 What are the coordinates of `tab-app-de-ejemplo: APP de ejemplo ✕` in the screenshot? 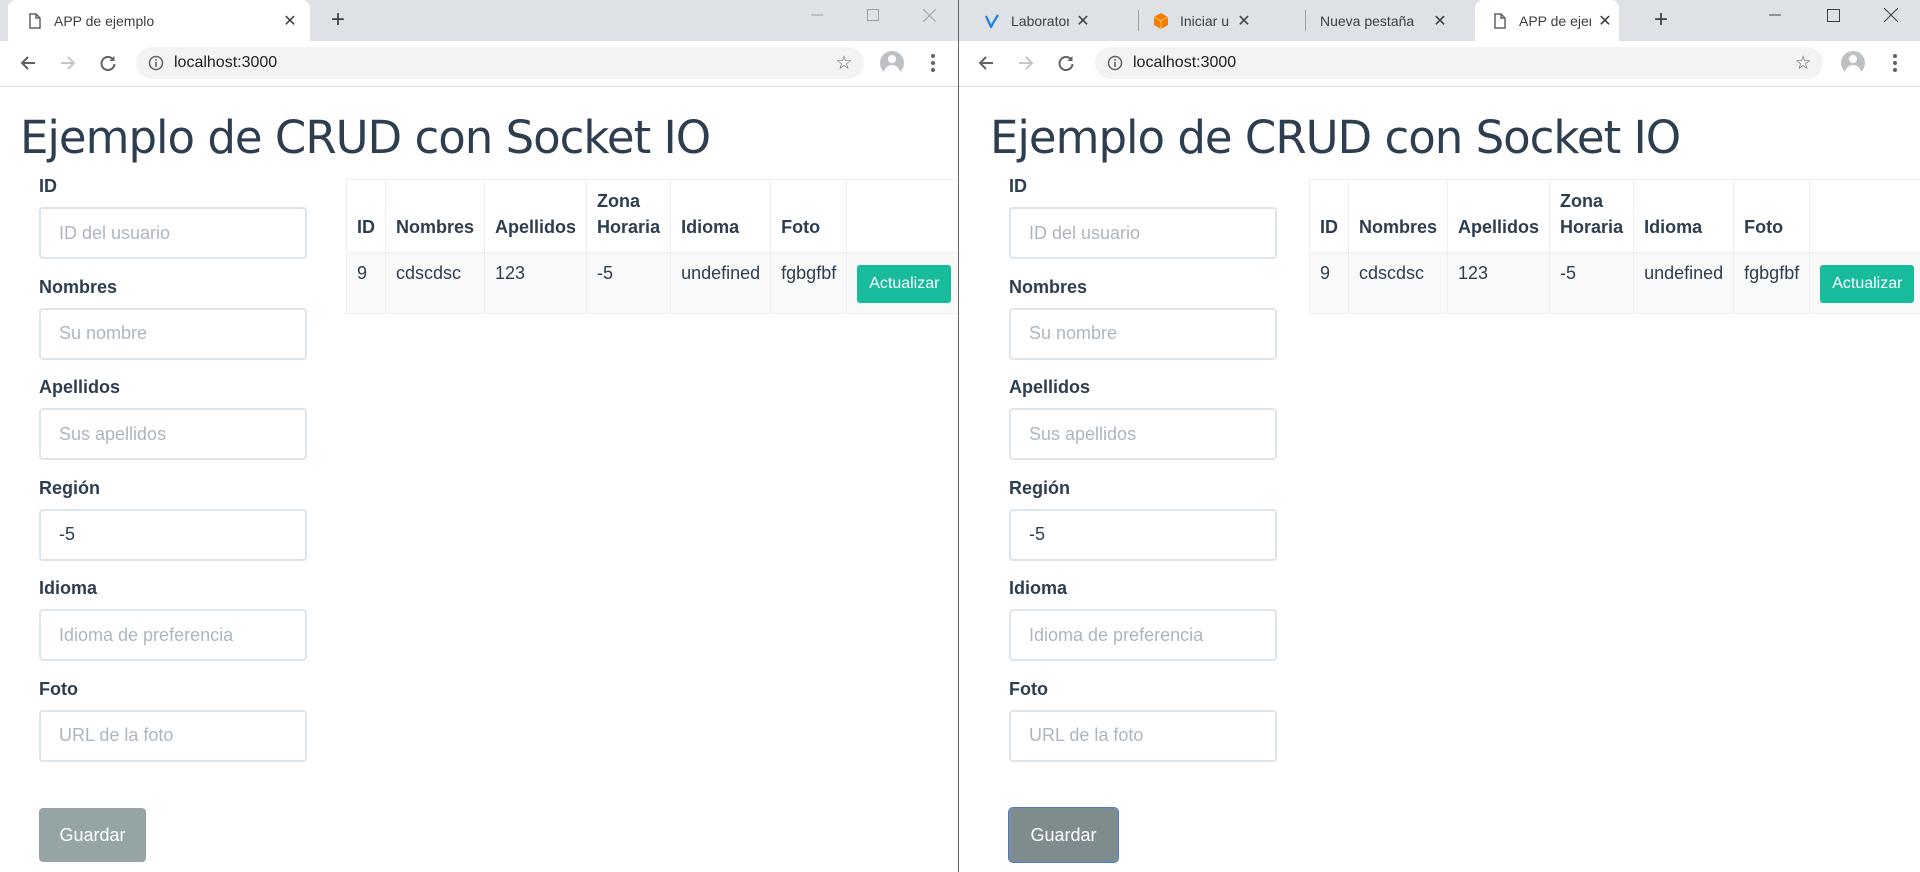 It's located at (159, 20).